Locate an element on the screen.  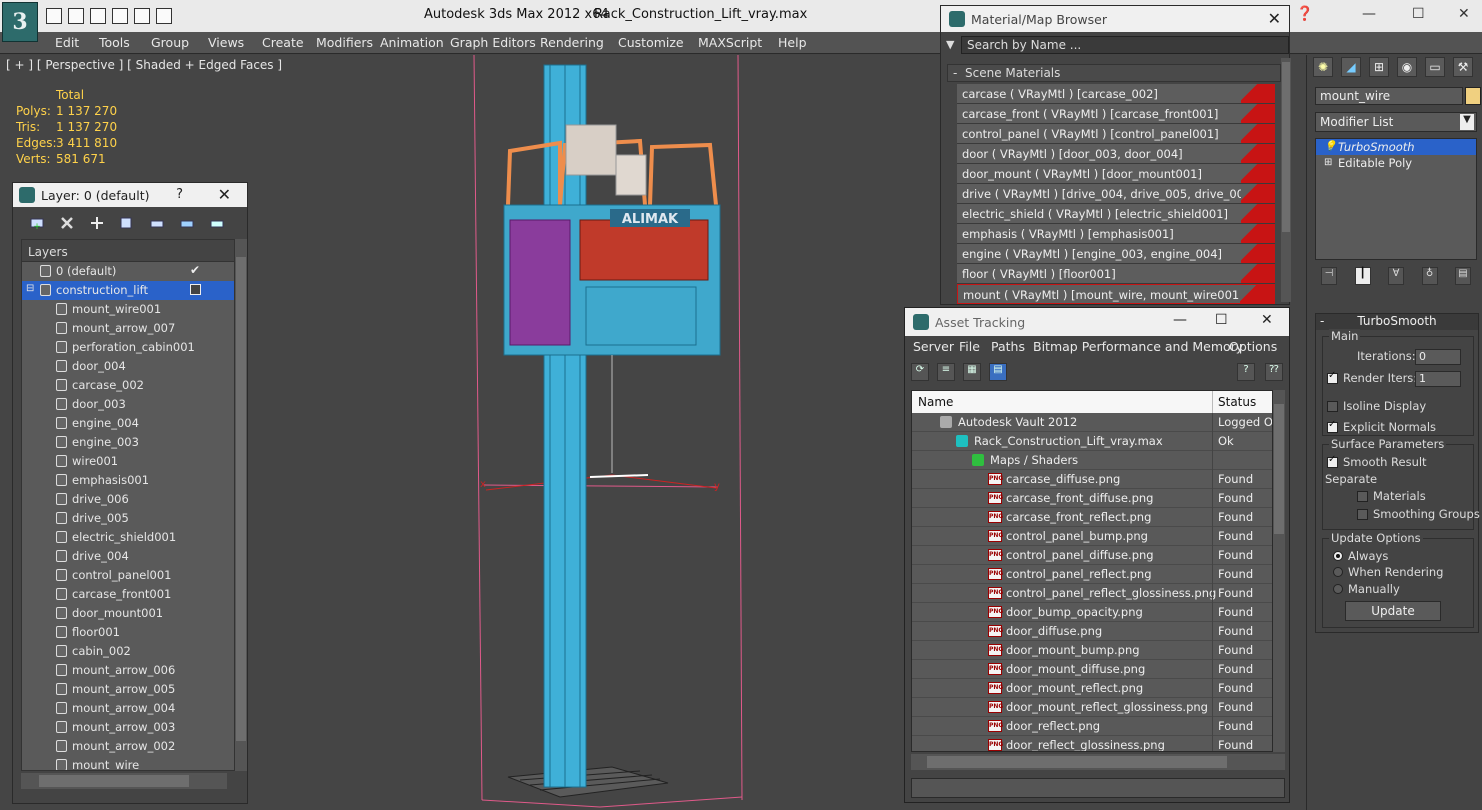
isoline-display-checkbox: Isoline Display is located at coordinates (1376, 406).